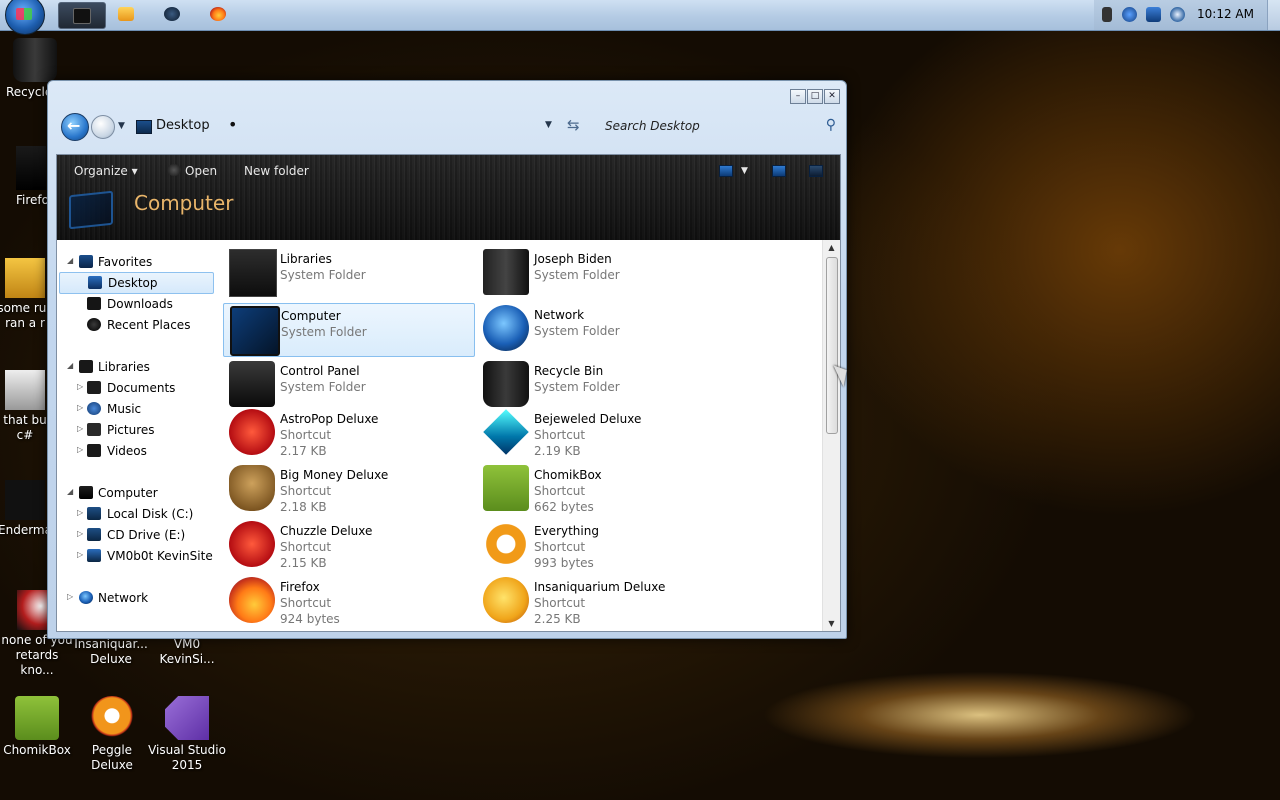 The height and width of the screenshot is (800, 1280). What do you see at coordinates (139, 367) in the screenshot?
I see `nav-item-libraries: ◢ Libraries` at bounding box center [139, 367].